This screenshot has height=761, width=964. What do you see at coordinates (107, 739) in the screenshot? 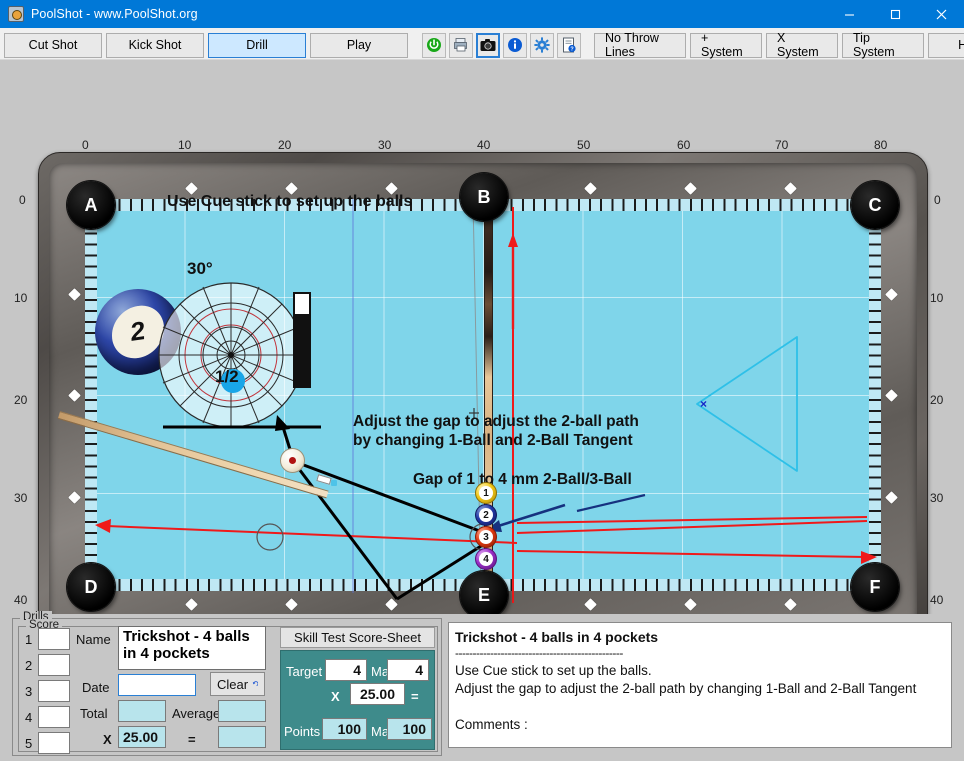
I see `multiply-label: X` at bounding box center [107, 739].